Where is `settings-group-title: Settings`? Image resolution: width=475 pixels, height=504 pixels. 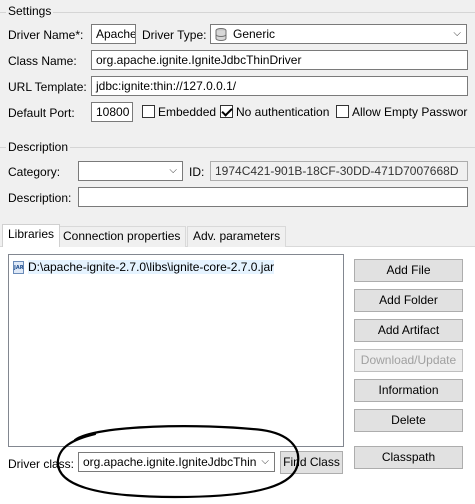 settings-group-title: Settings is located at coordinates (30, 11).